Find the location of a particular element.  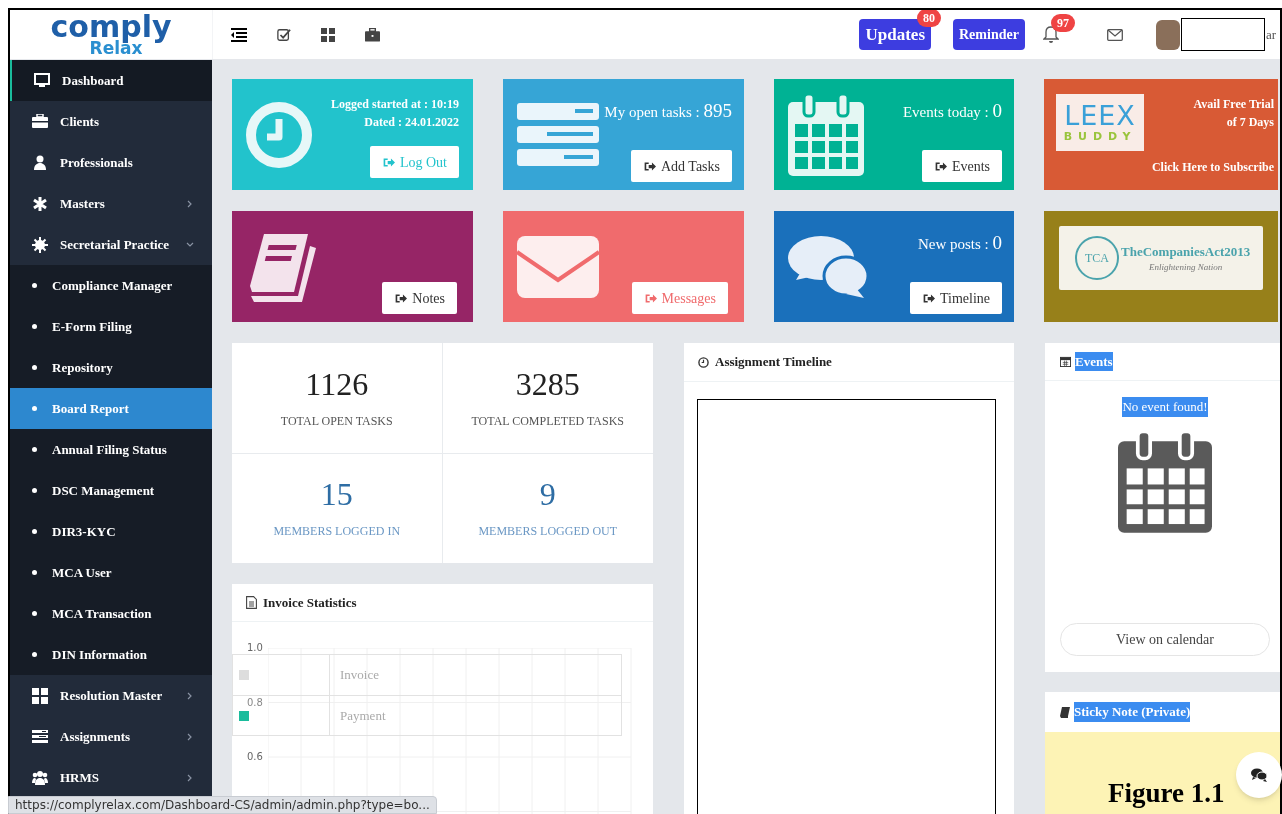

stat-label: MEMBERS LOGGED IN is located at coordinates (337, 532).